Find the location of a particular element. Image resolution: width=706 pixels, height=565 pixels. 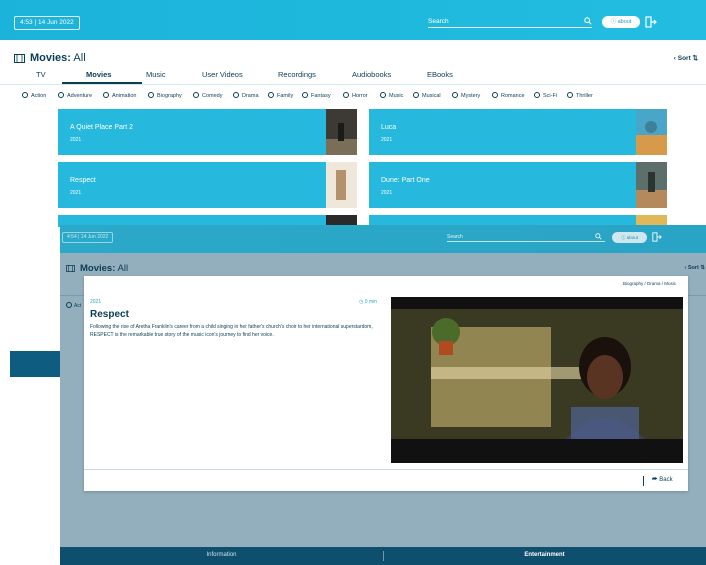

dialog-footer-divider is located at coordinates (386, 469).